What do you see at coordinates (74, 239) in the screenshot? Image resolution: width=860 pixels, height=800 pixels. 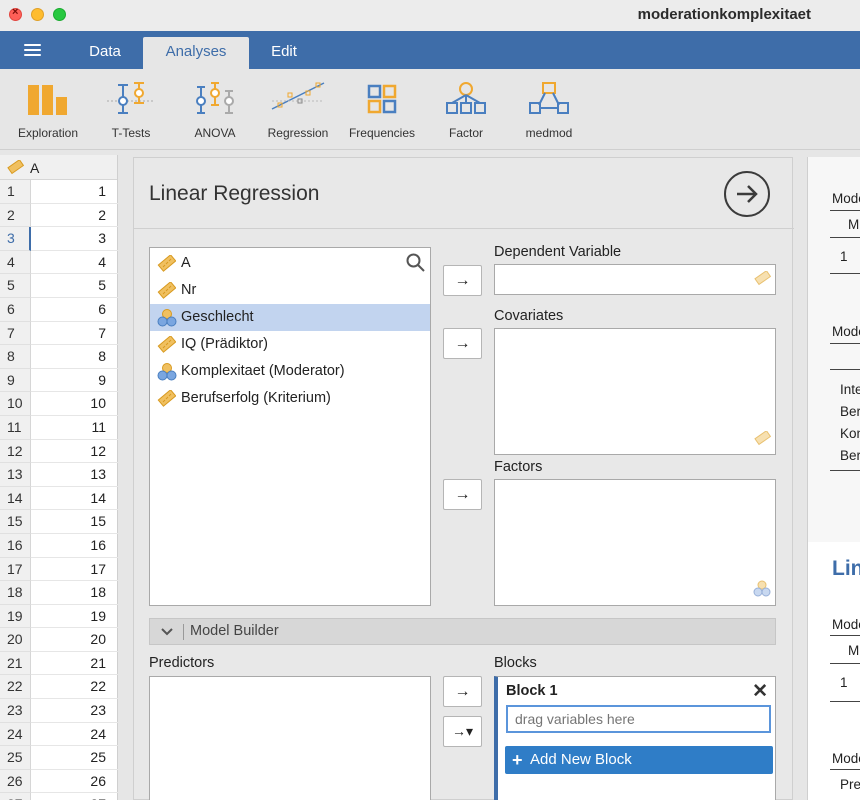 I see `cell-value: 3` at bounding box center [74, 239].